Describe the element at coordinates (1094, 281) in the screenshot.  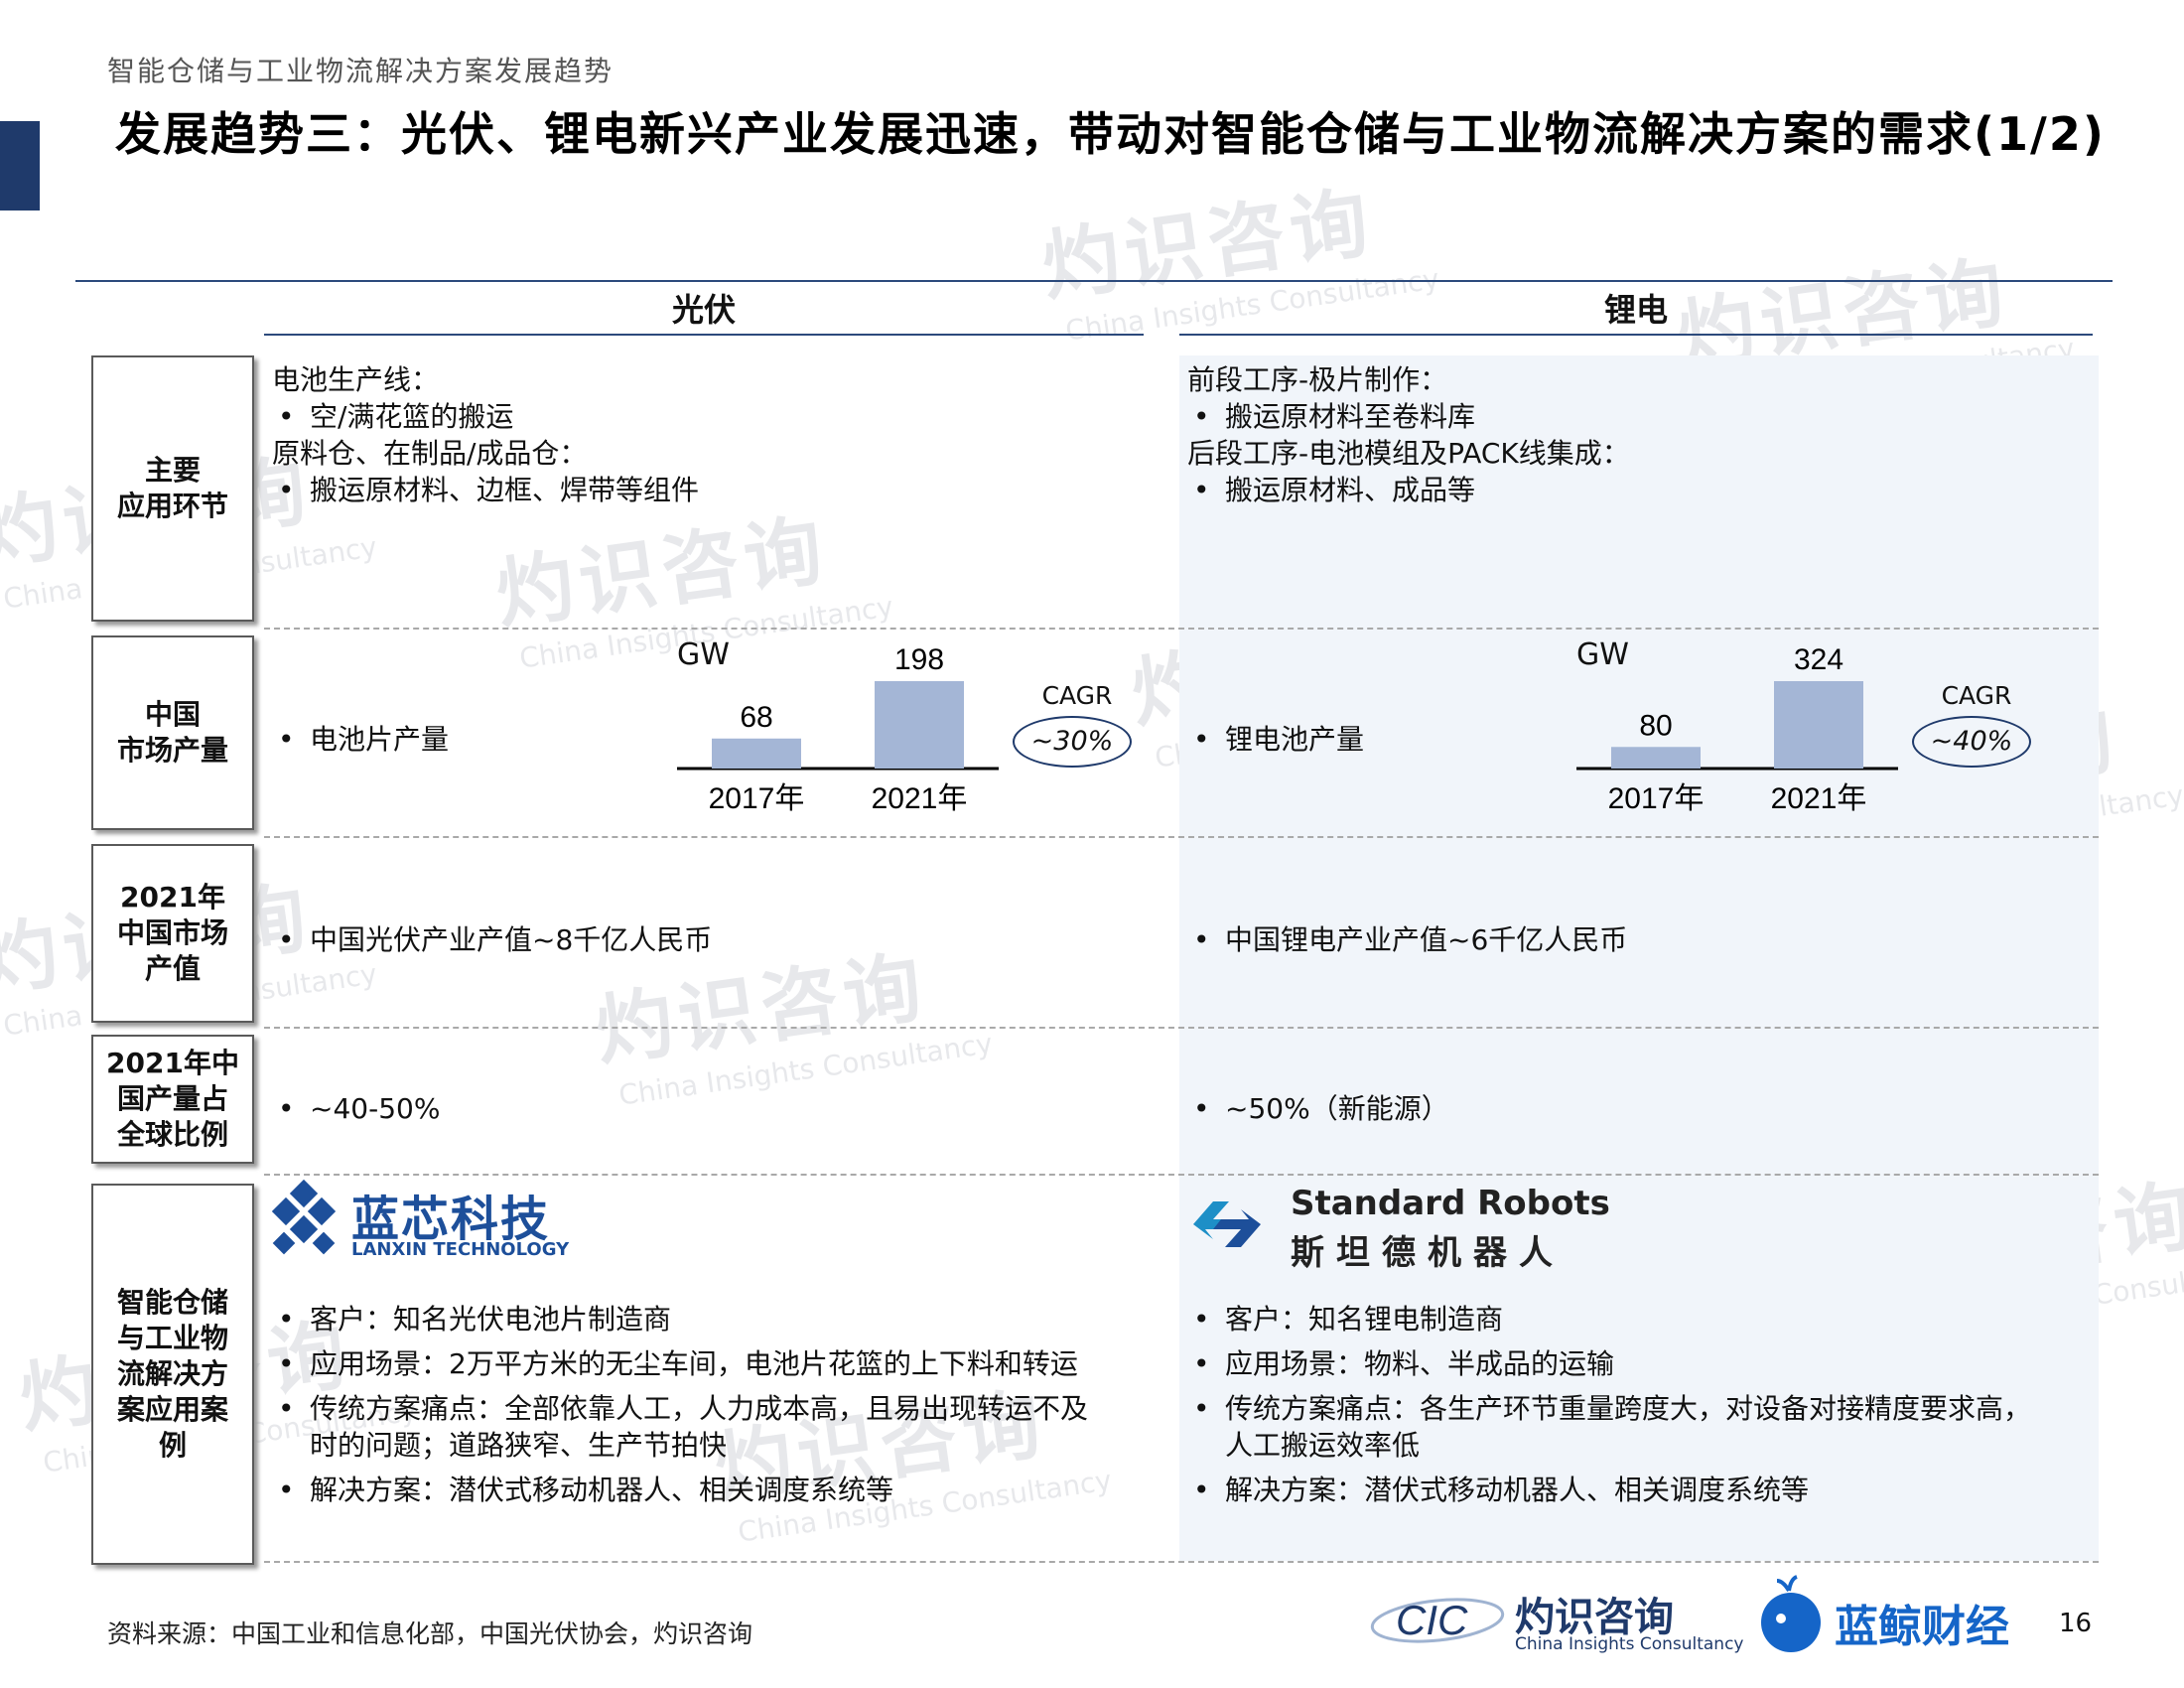
I see `title-rule` at that location.